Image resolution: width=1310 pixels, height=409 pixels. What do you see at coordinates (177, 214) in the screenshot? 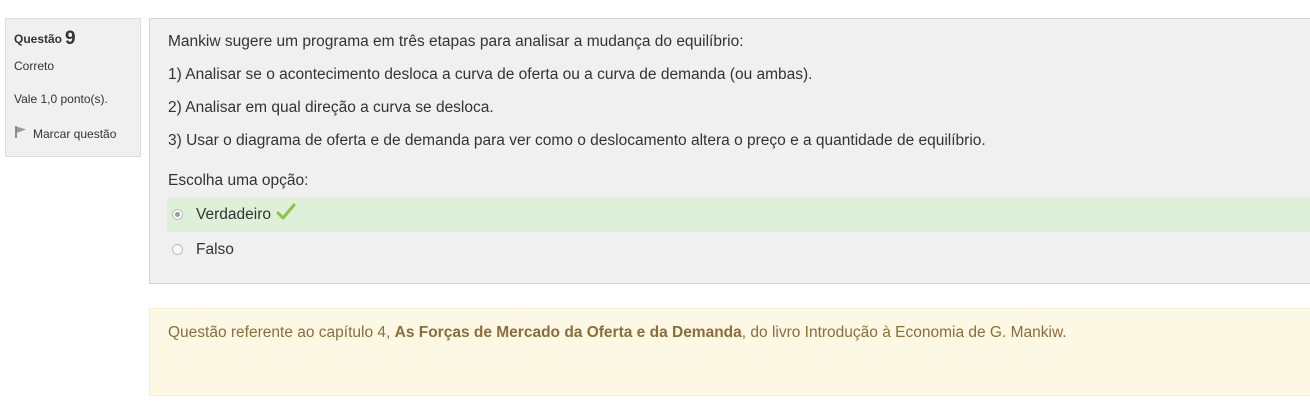
I see `radio-verdadeiro` at bounding box center [177, 214].